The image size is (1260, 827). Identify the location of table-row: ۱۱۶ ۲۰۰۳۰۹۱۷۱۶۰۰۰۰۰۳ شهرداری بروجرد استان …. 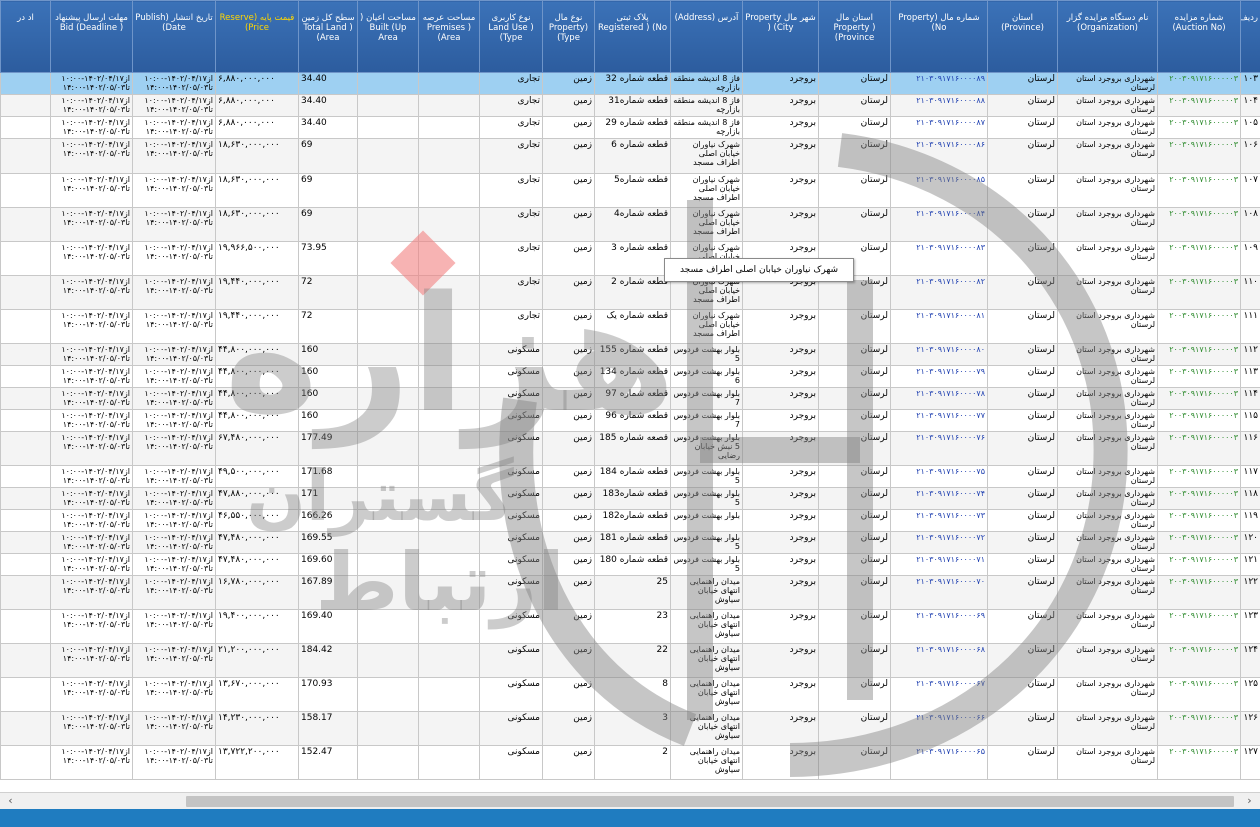
(630, 448).